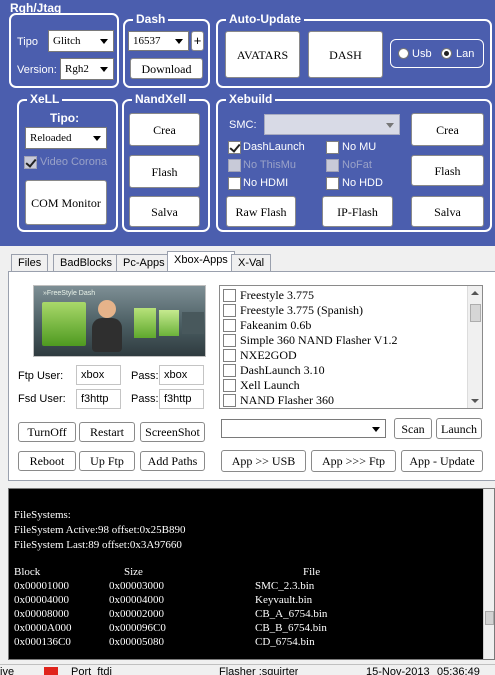 The height and width of the screenshot is (675, 495). Describe the element at coordinates (87, 69) in the screenshot. I see `rgh-version-select: Rgh2` at that location.